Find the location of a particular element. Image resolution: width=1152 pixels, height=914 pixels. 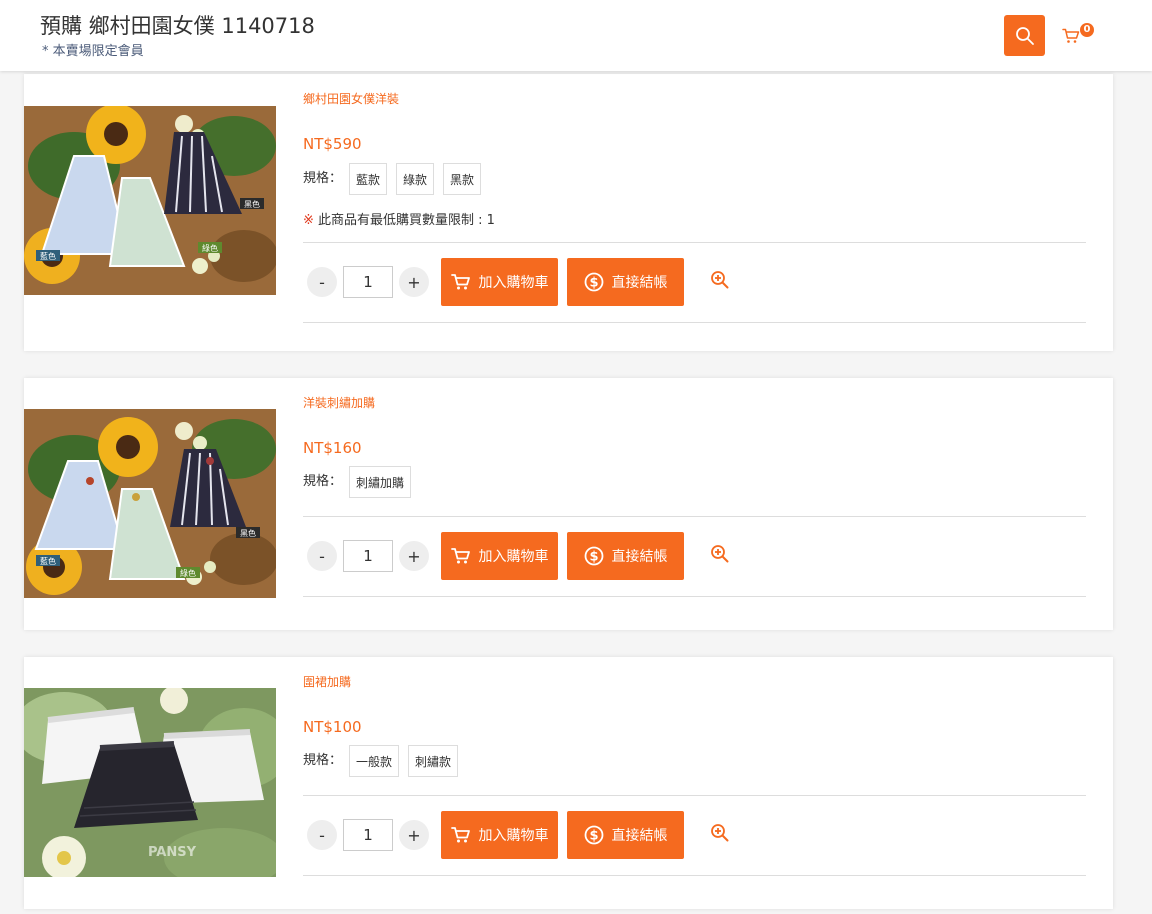

cart-button: 0 is located at coordinates (1079, 36).